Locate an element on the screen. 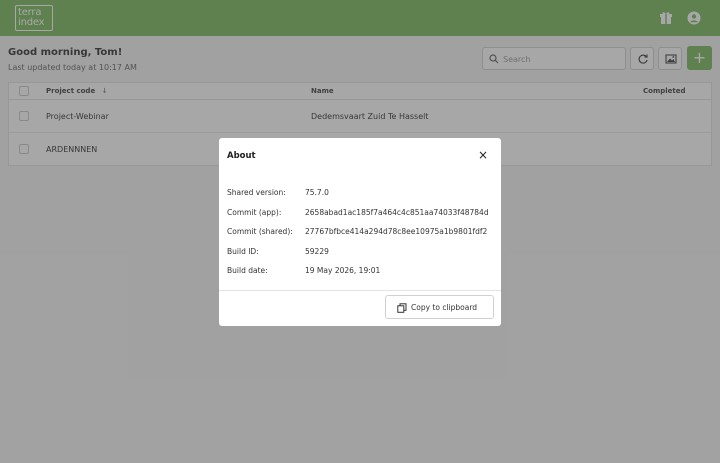 This screenshot has height=463, width=720. close-icon: × is located at coordinates (483, 155).